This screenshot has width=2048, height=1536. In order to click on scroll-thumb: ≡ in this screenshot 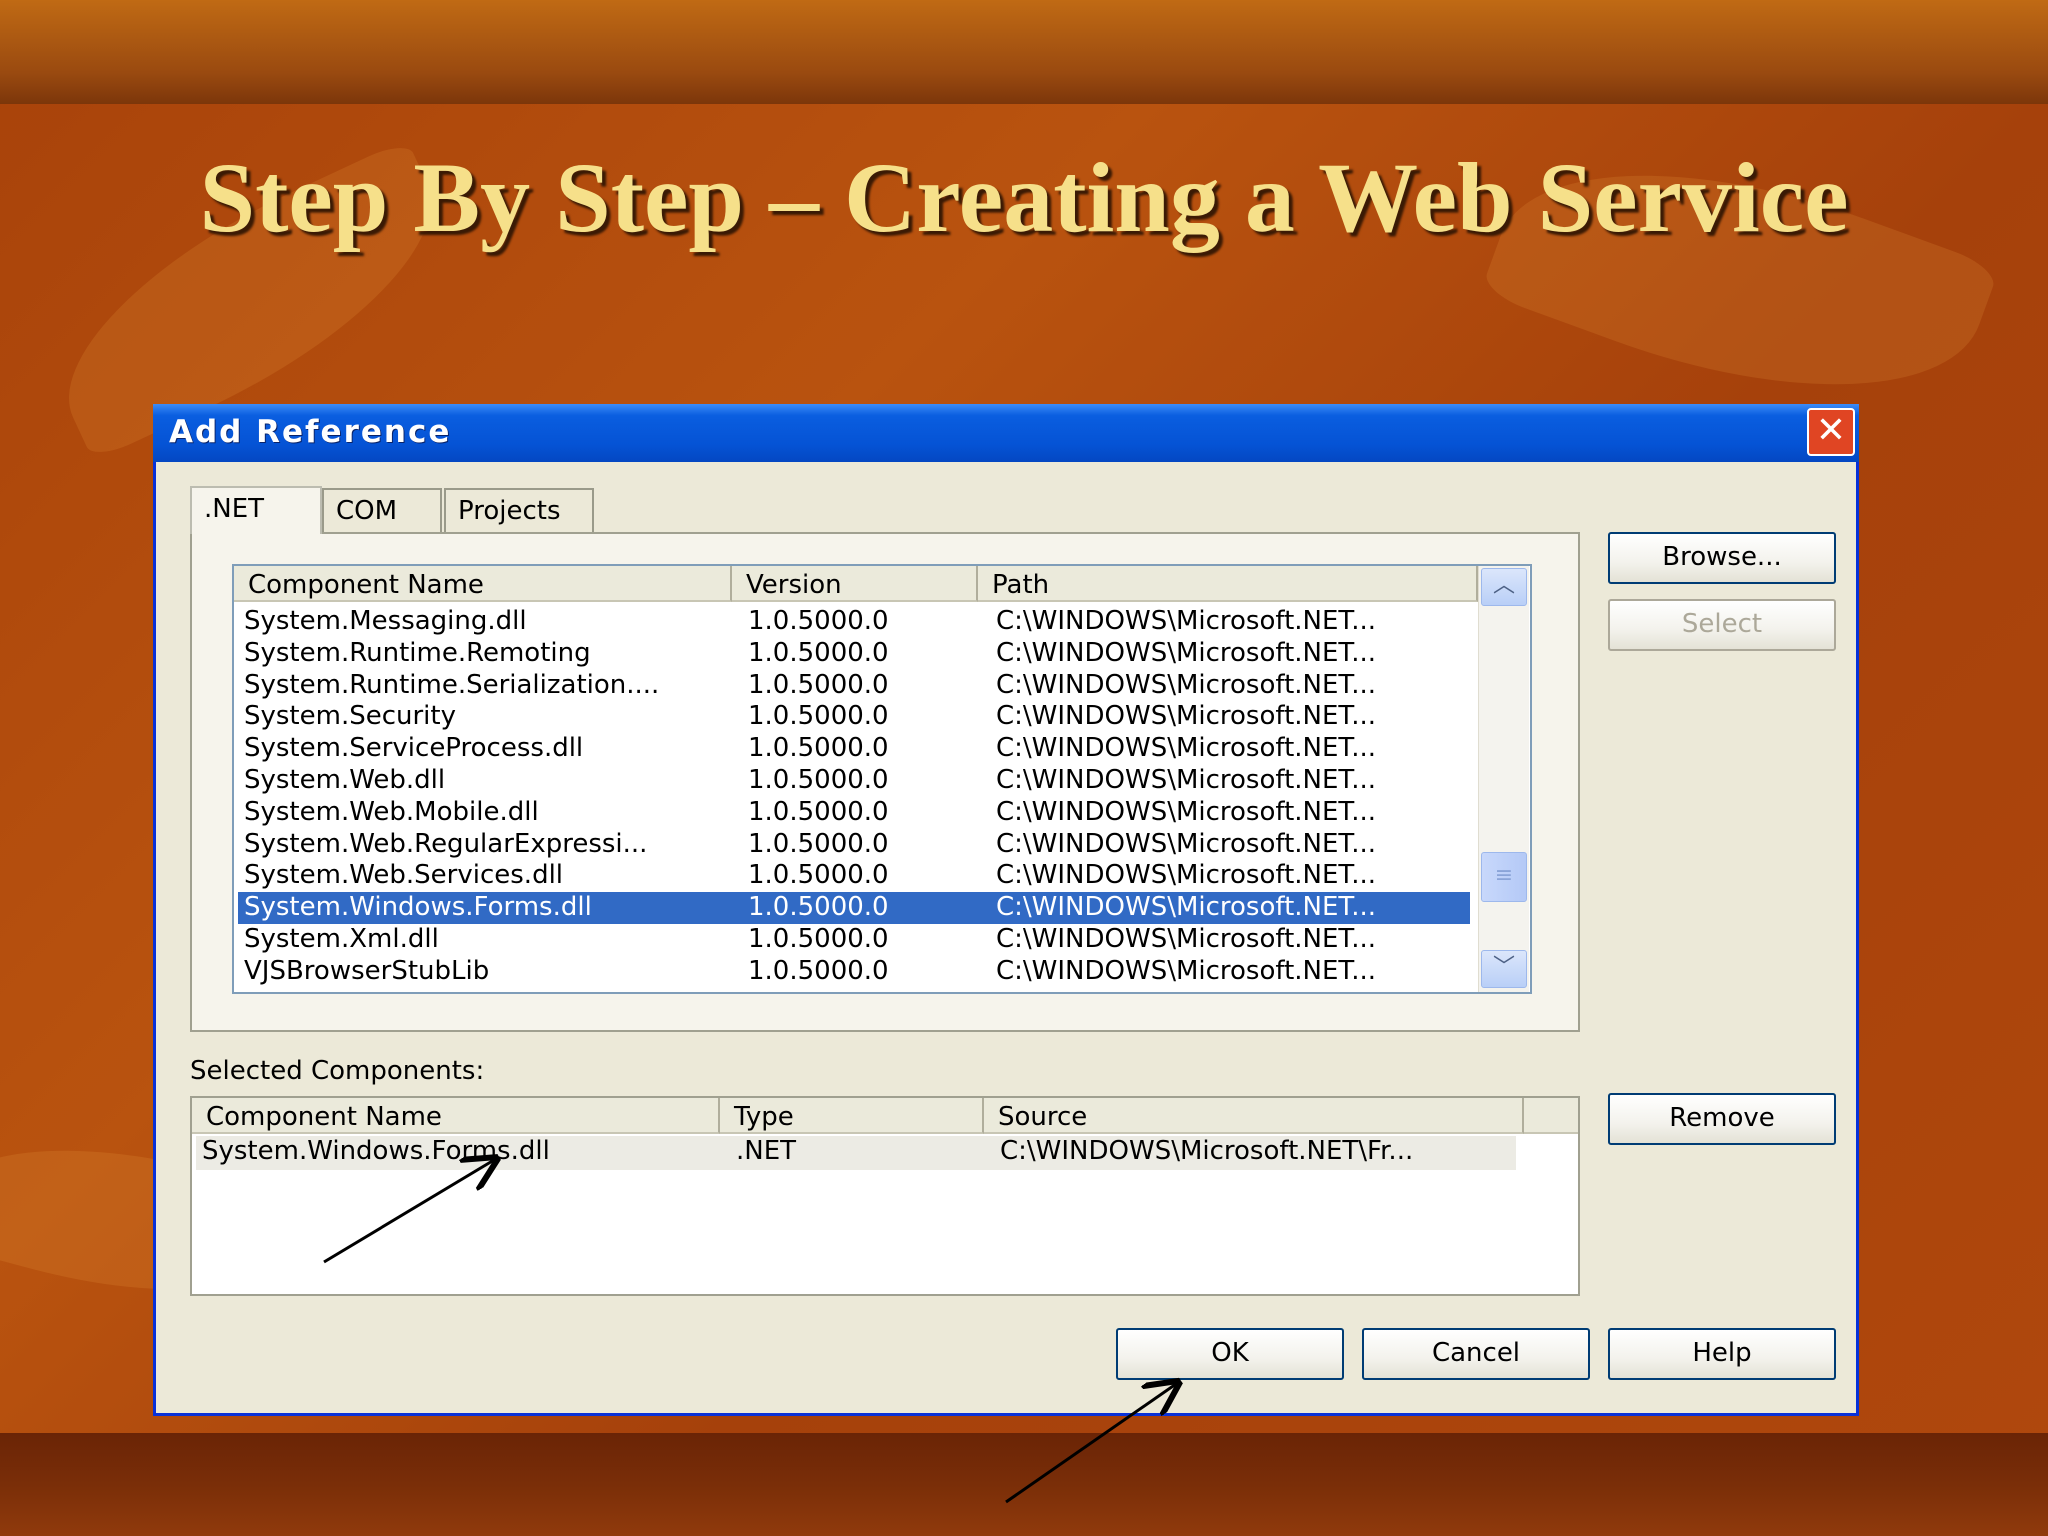, I will do `click(1504, 877)`.